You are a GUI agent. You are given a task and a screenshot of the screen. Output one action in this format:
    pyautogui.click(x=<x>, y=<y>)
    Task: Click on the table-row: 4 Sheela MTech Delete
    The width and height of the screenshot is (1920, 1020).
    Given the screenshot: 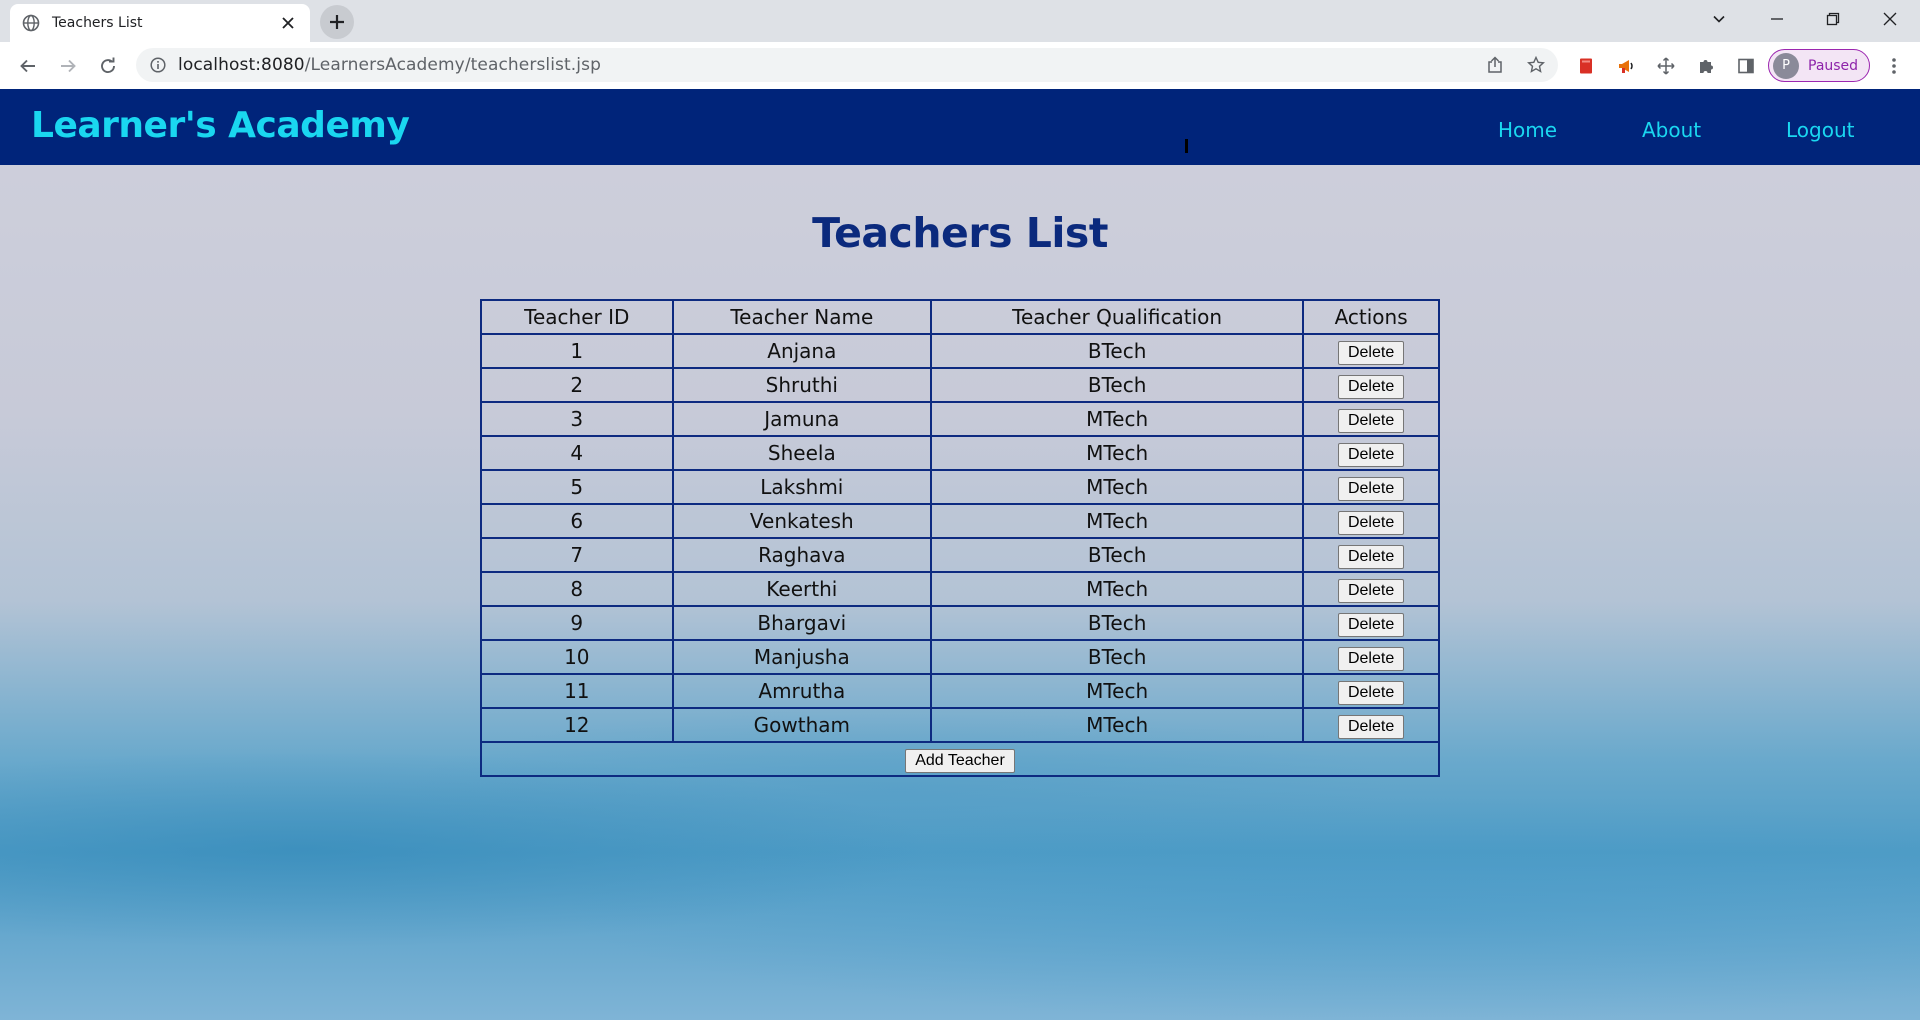 What is the action you would take?
    pyautogui.click(x=960, y=453)
    